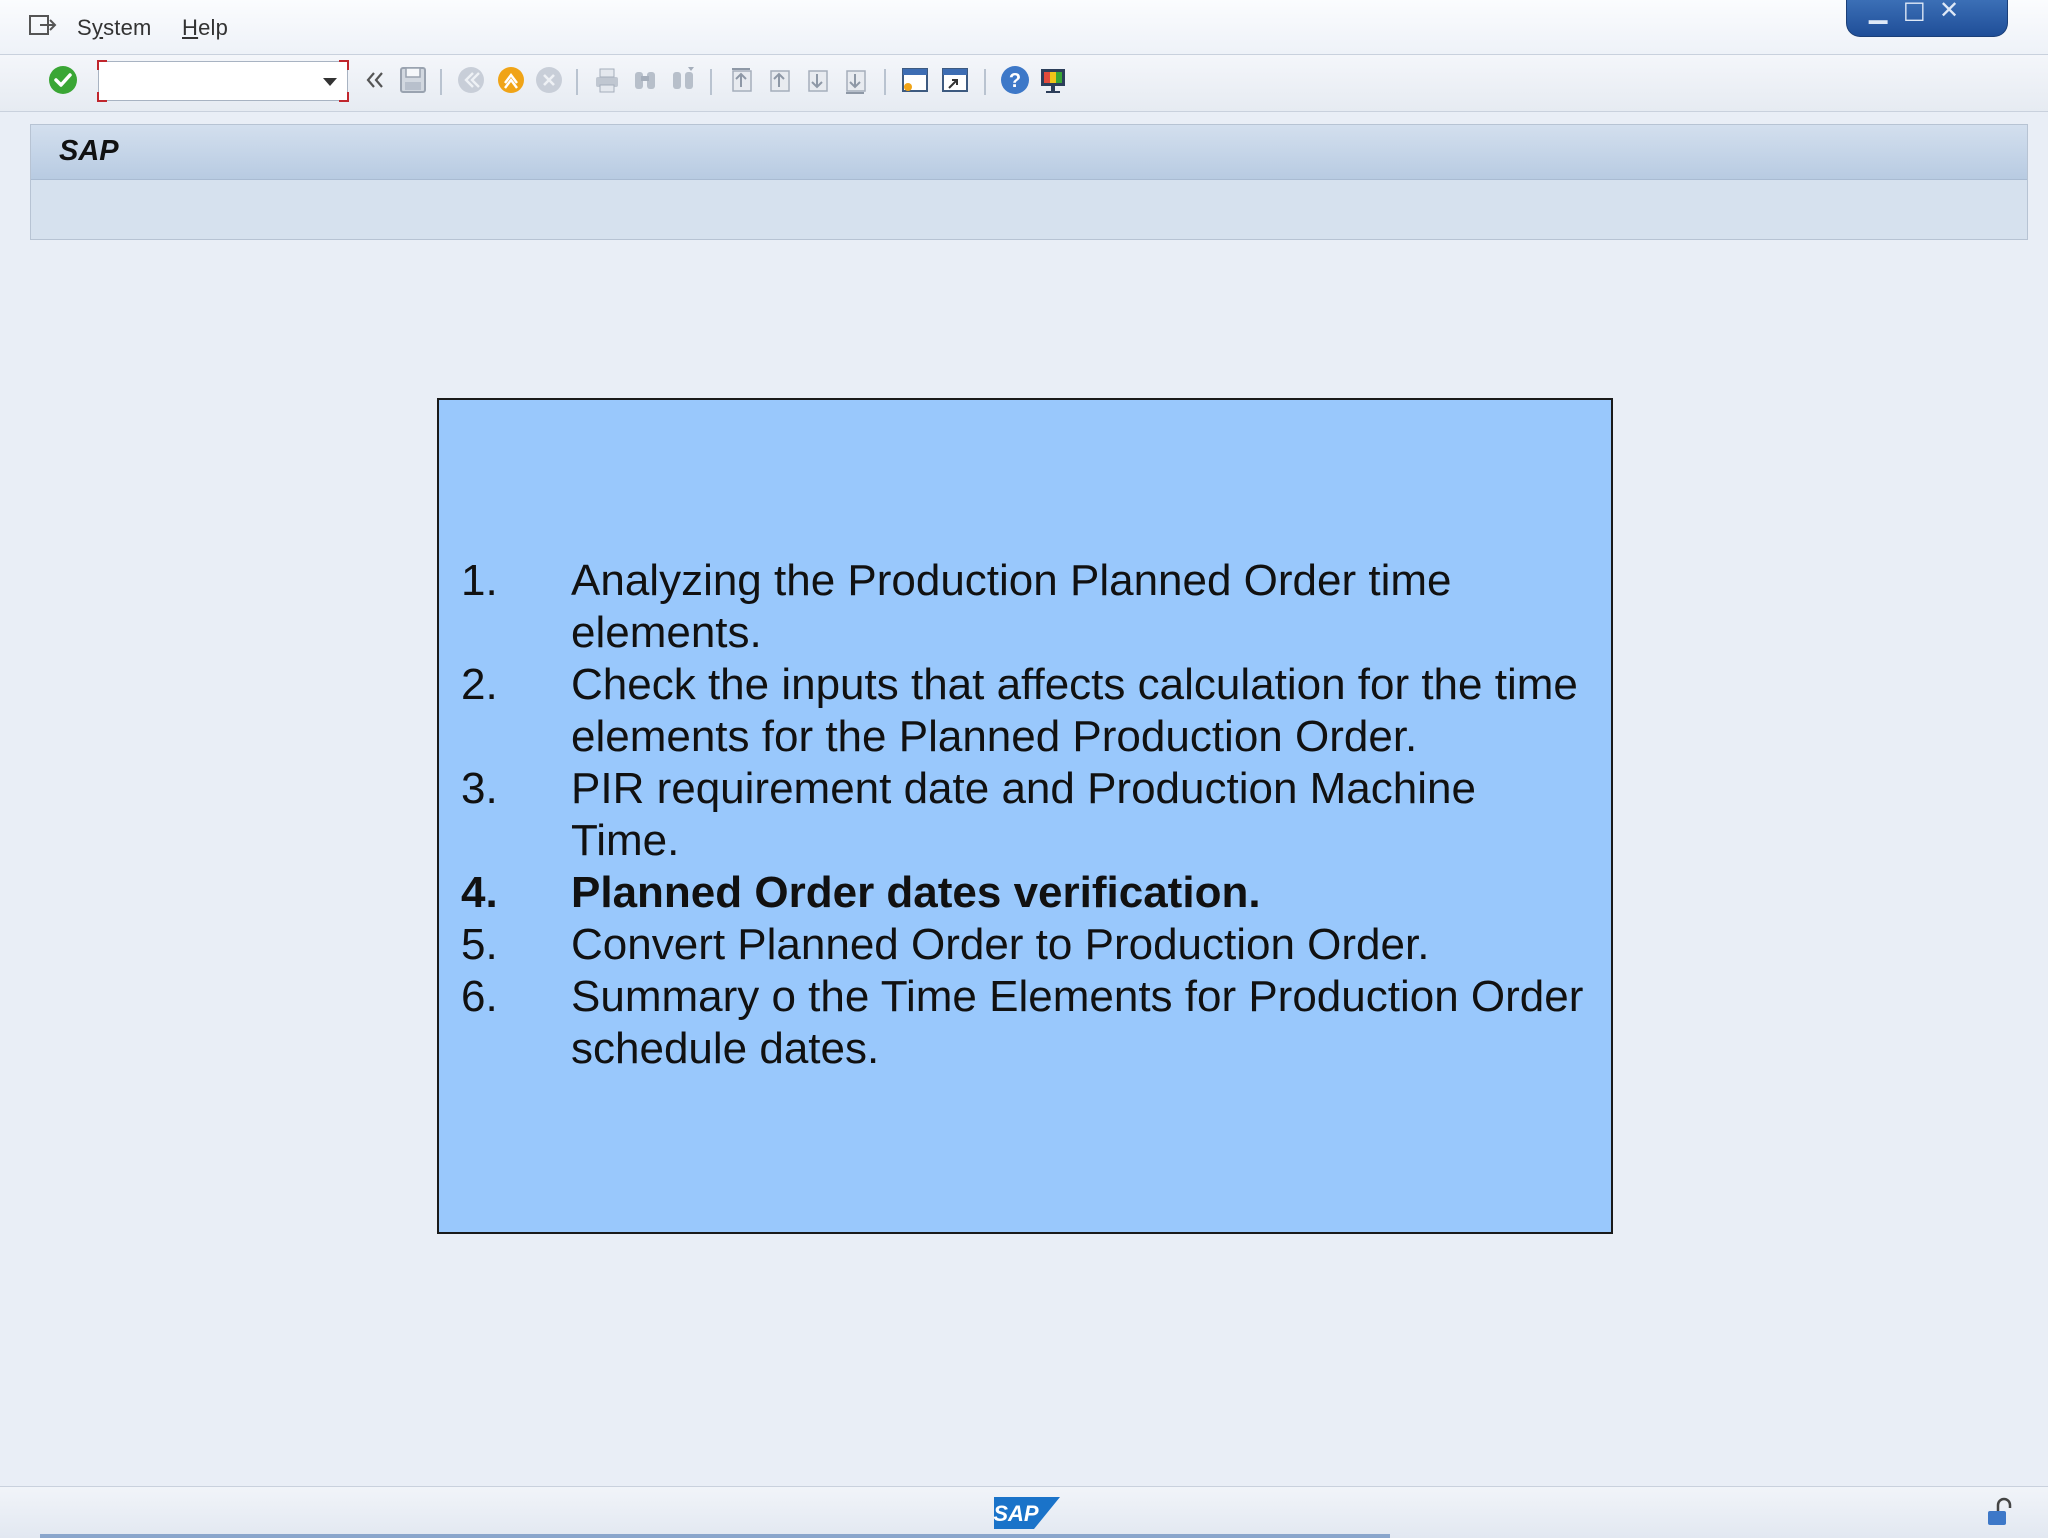 This screenshot has height=1538, width=2048. I want to click on find-icon, so click(645, 80).